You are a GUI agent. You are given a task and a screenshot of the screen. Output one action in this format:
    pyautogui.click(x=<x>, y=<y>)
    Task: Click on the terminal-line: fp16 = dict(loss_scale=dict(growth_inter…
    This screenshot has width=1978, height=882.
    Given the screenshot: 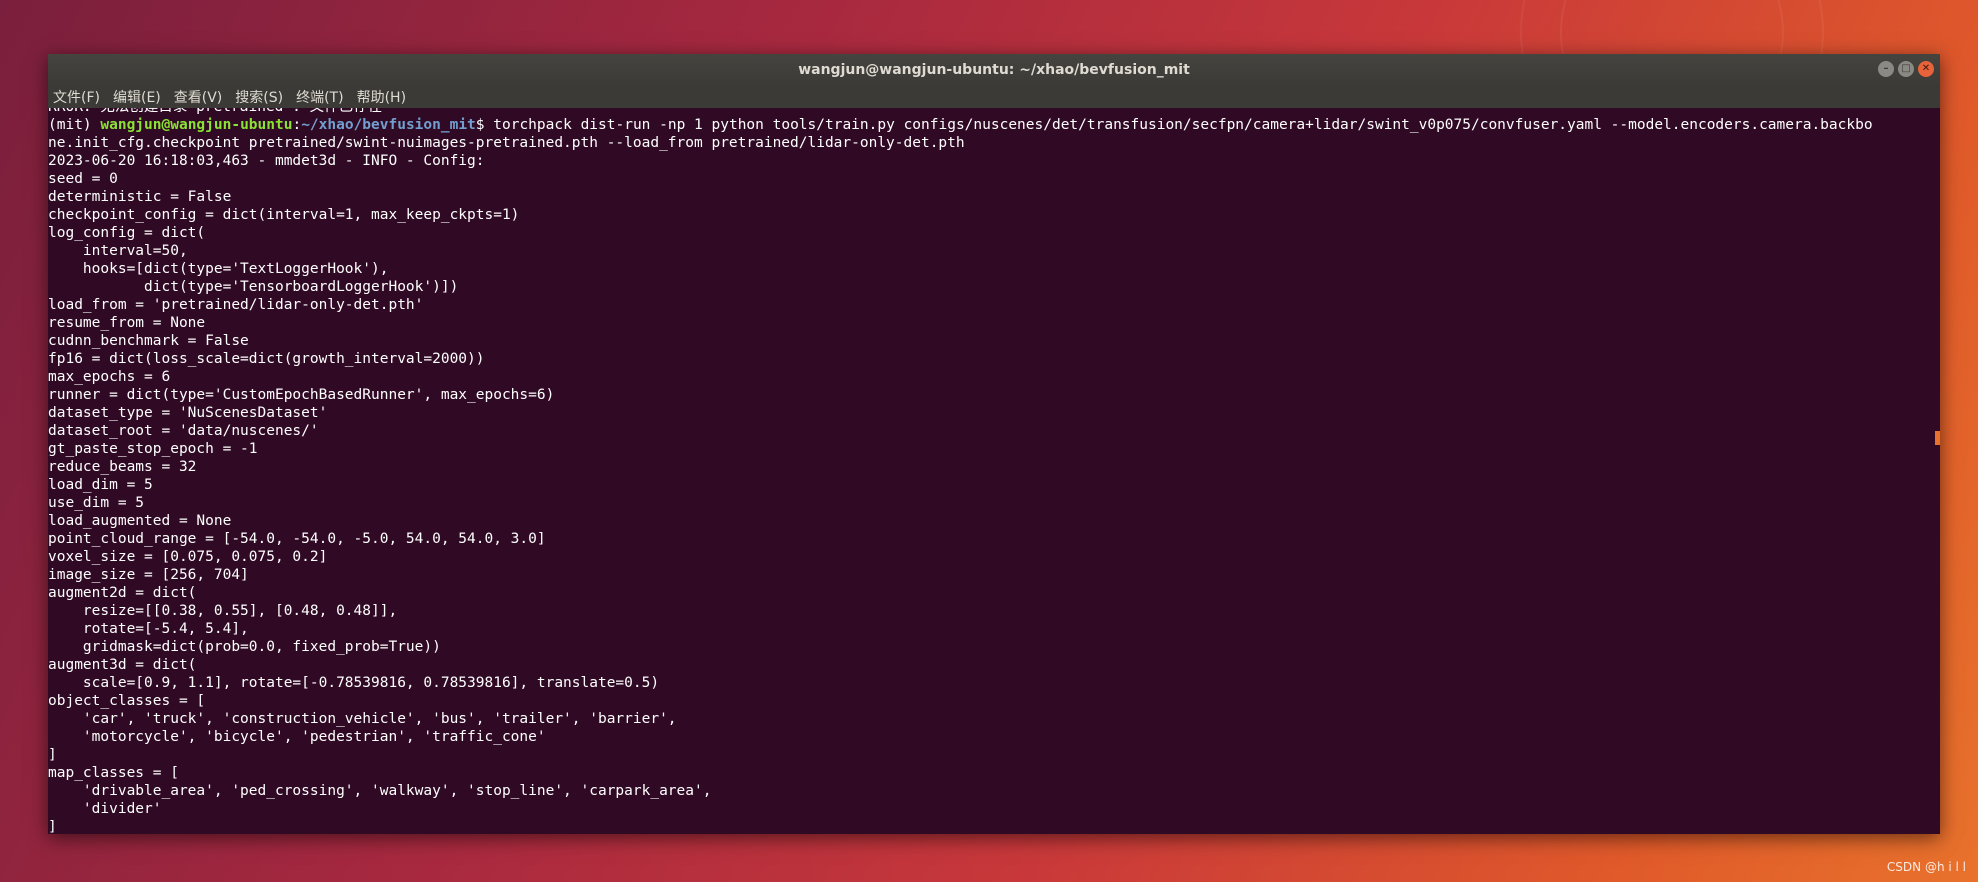 What is the action you would take?
    pyautogui.click(x=266, y=359)
    